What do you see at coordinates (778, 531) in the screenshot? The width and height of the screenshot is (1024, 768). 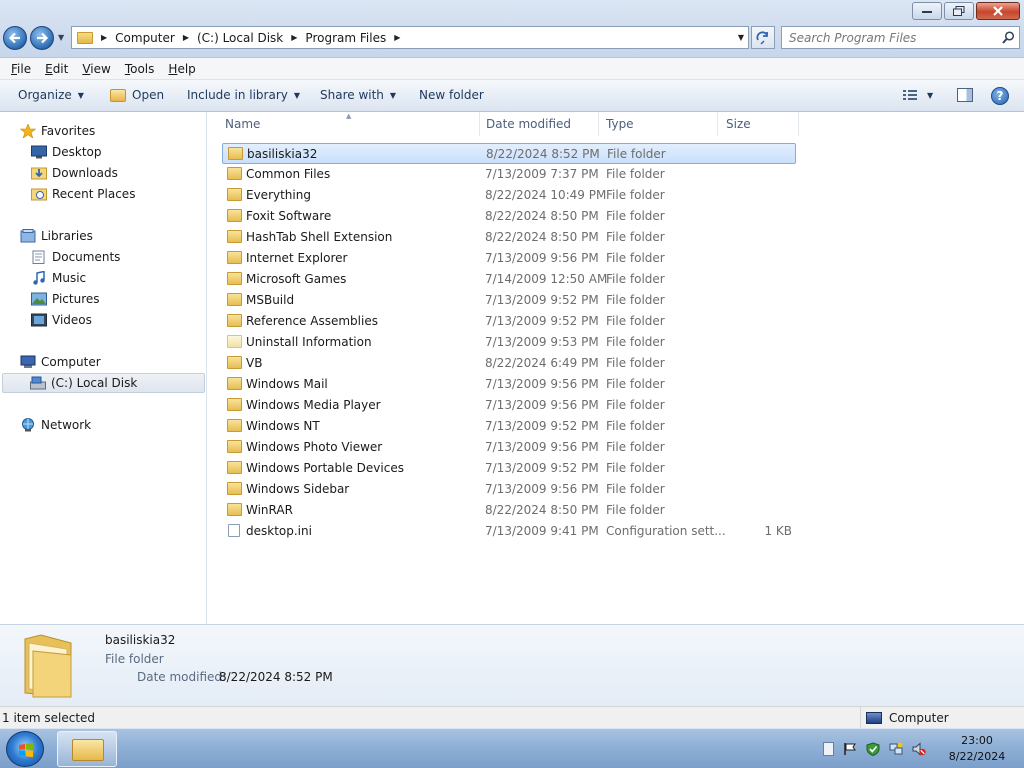 I see `file-size: 1 KB` at bounding box center [778, 531].